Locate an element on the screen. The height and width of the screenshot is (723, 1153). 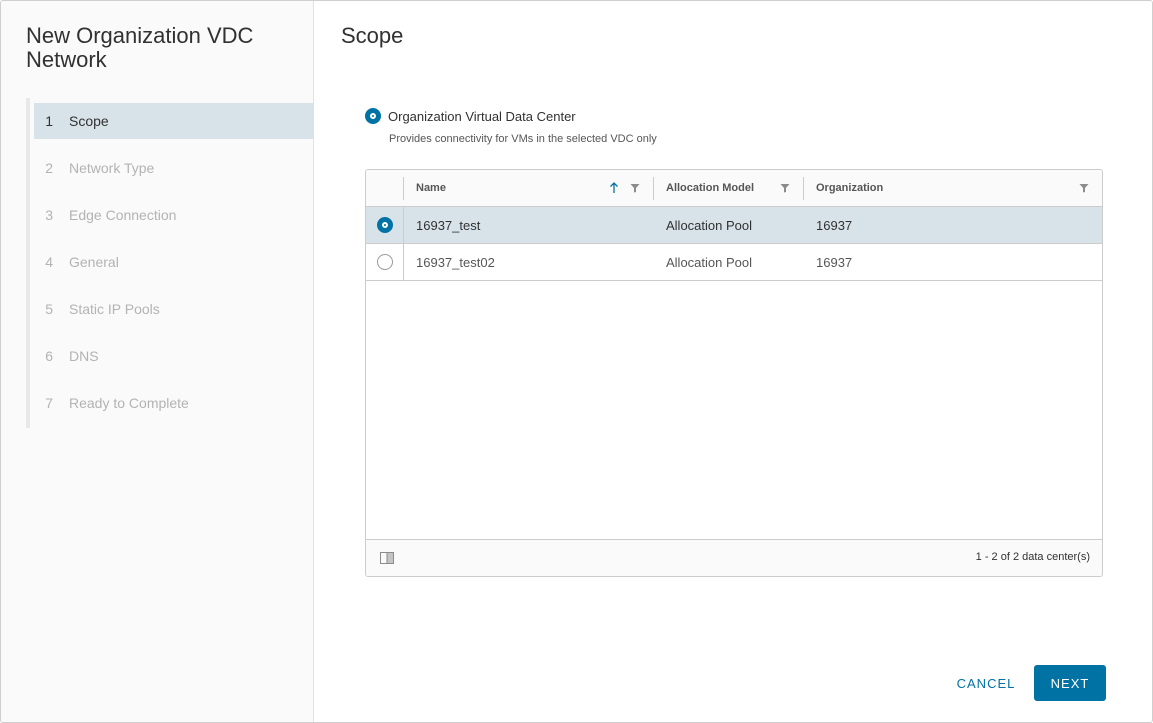
step-label: Scope is located at coordinates (89, 121).